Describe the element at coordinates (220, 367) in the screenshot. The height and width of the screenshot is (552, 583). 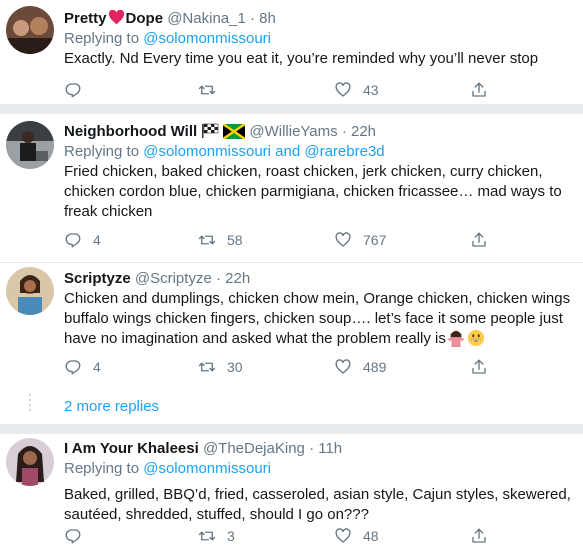
I see `retweet-button: 30` at that location.